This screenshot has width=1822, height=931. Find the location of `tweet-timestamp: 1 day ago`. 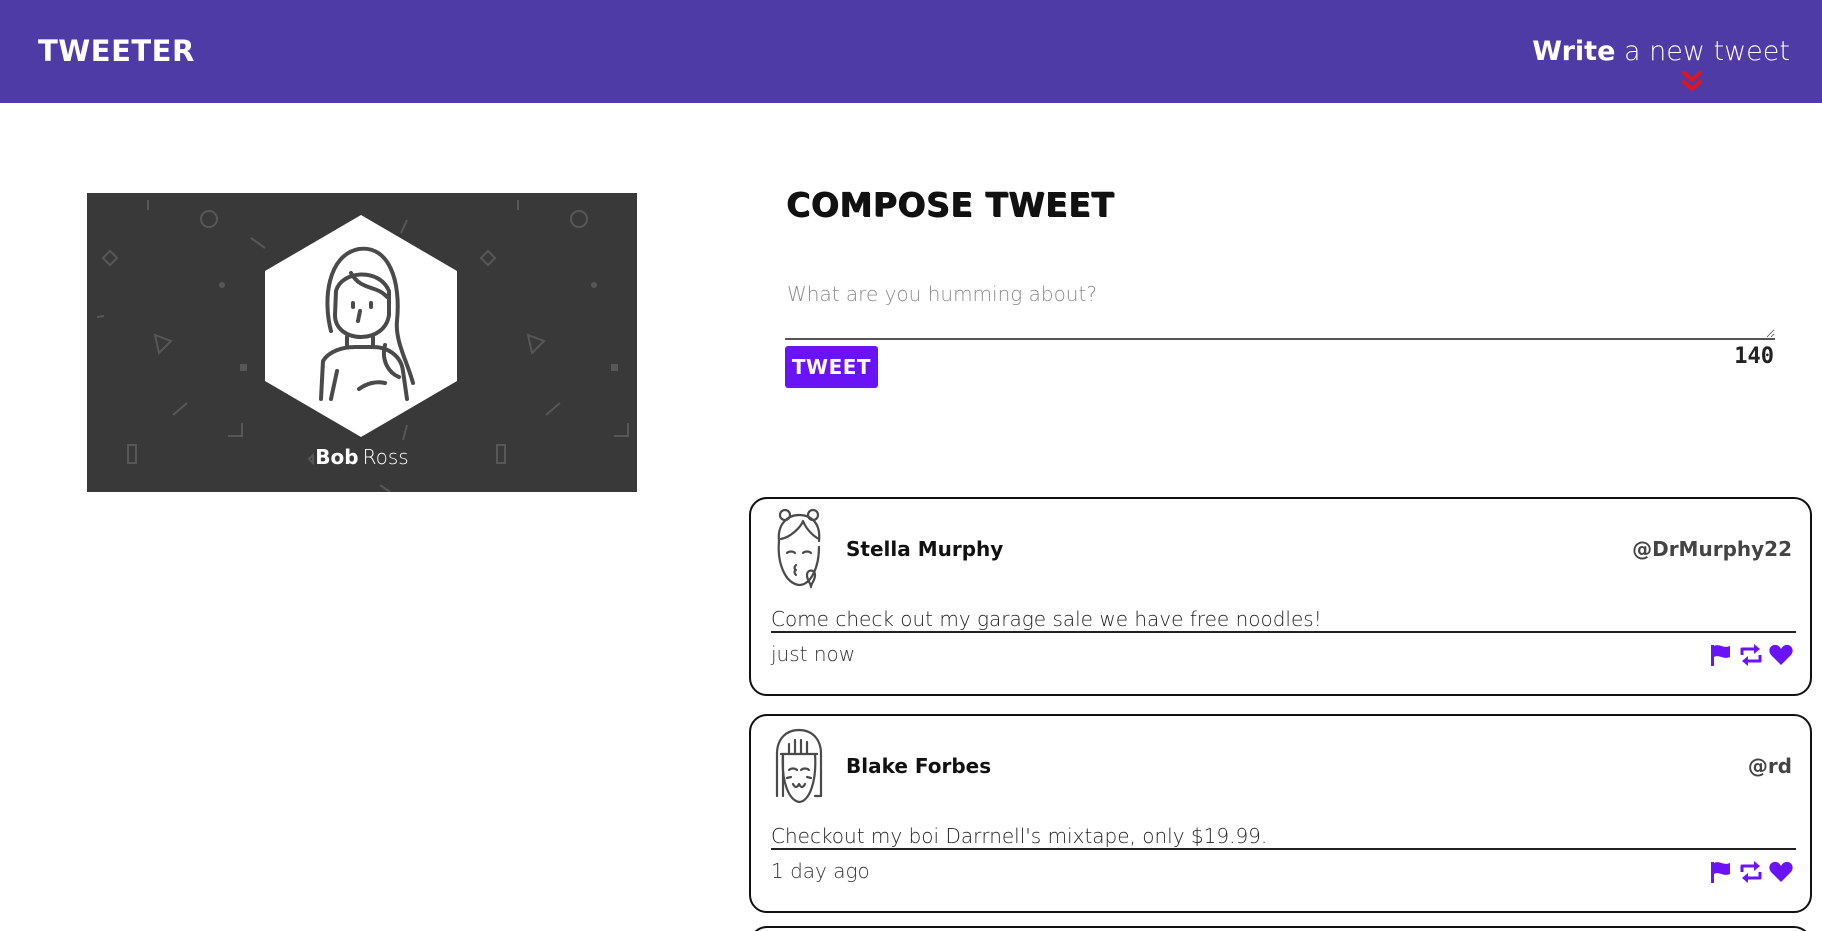

tweet-timestamp: 1 day ago is located at coordinates (820, 871).